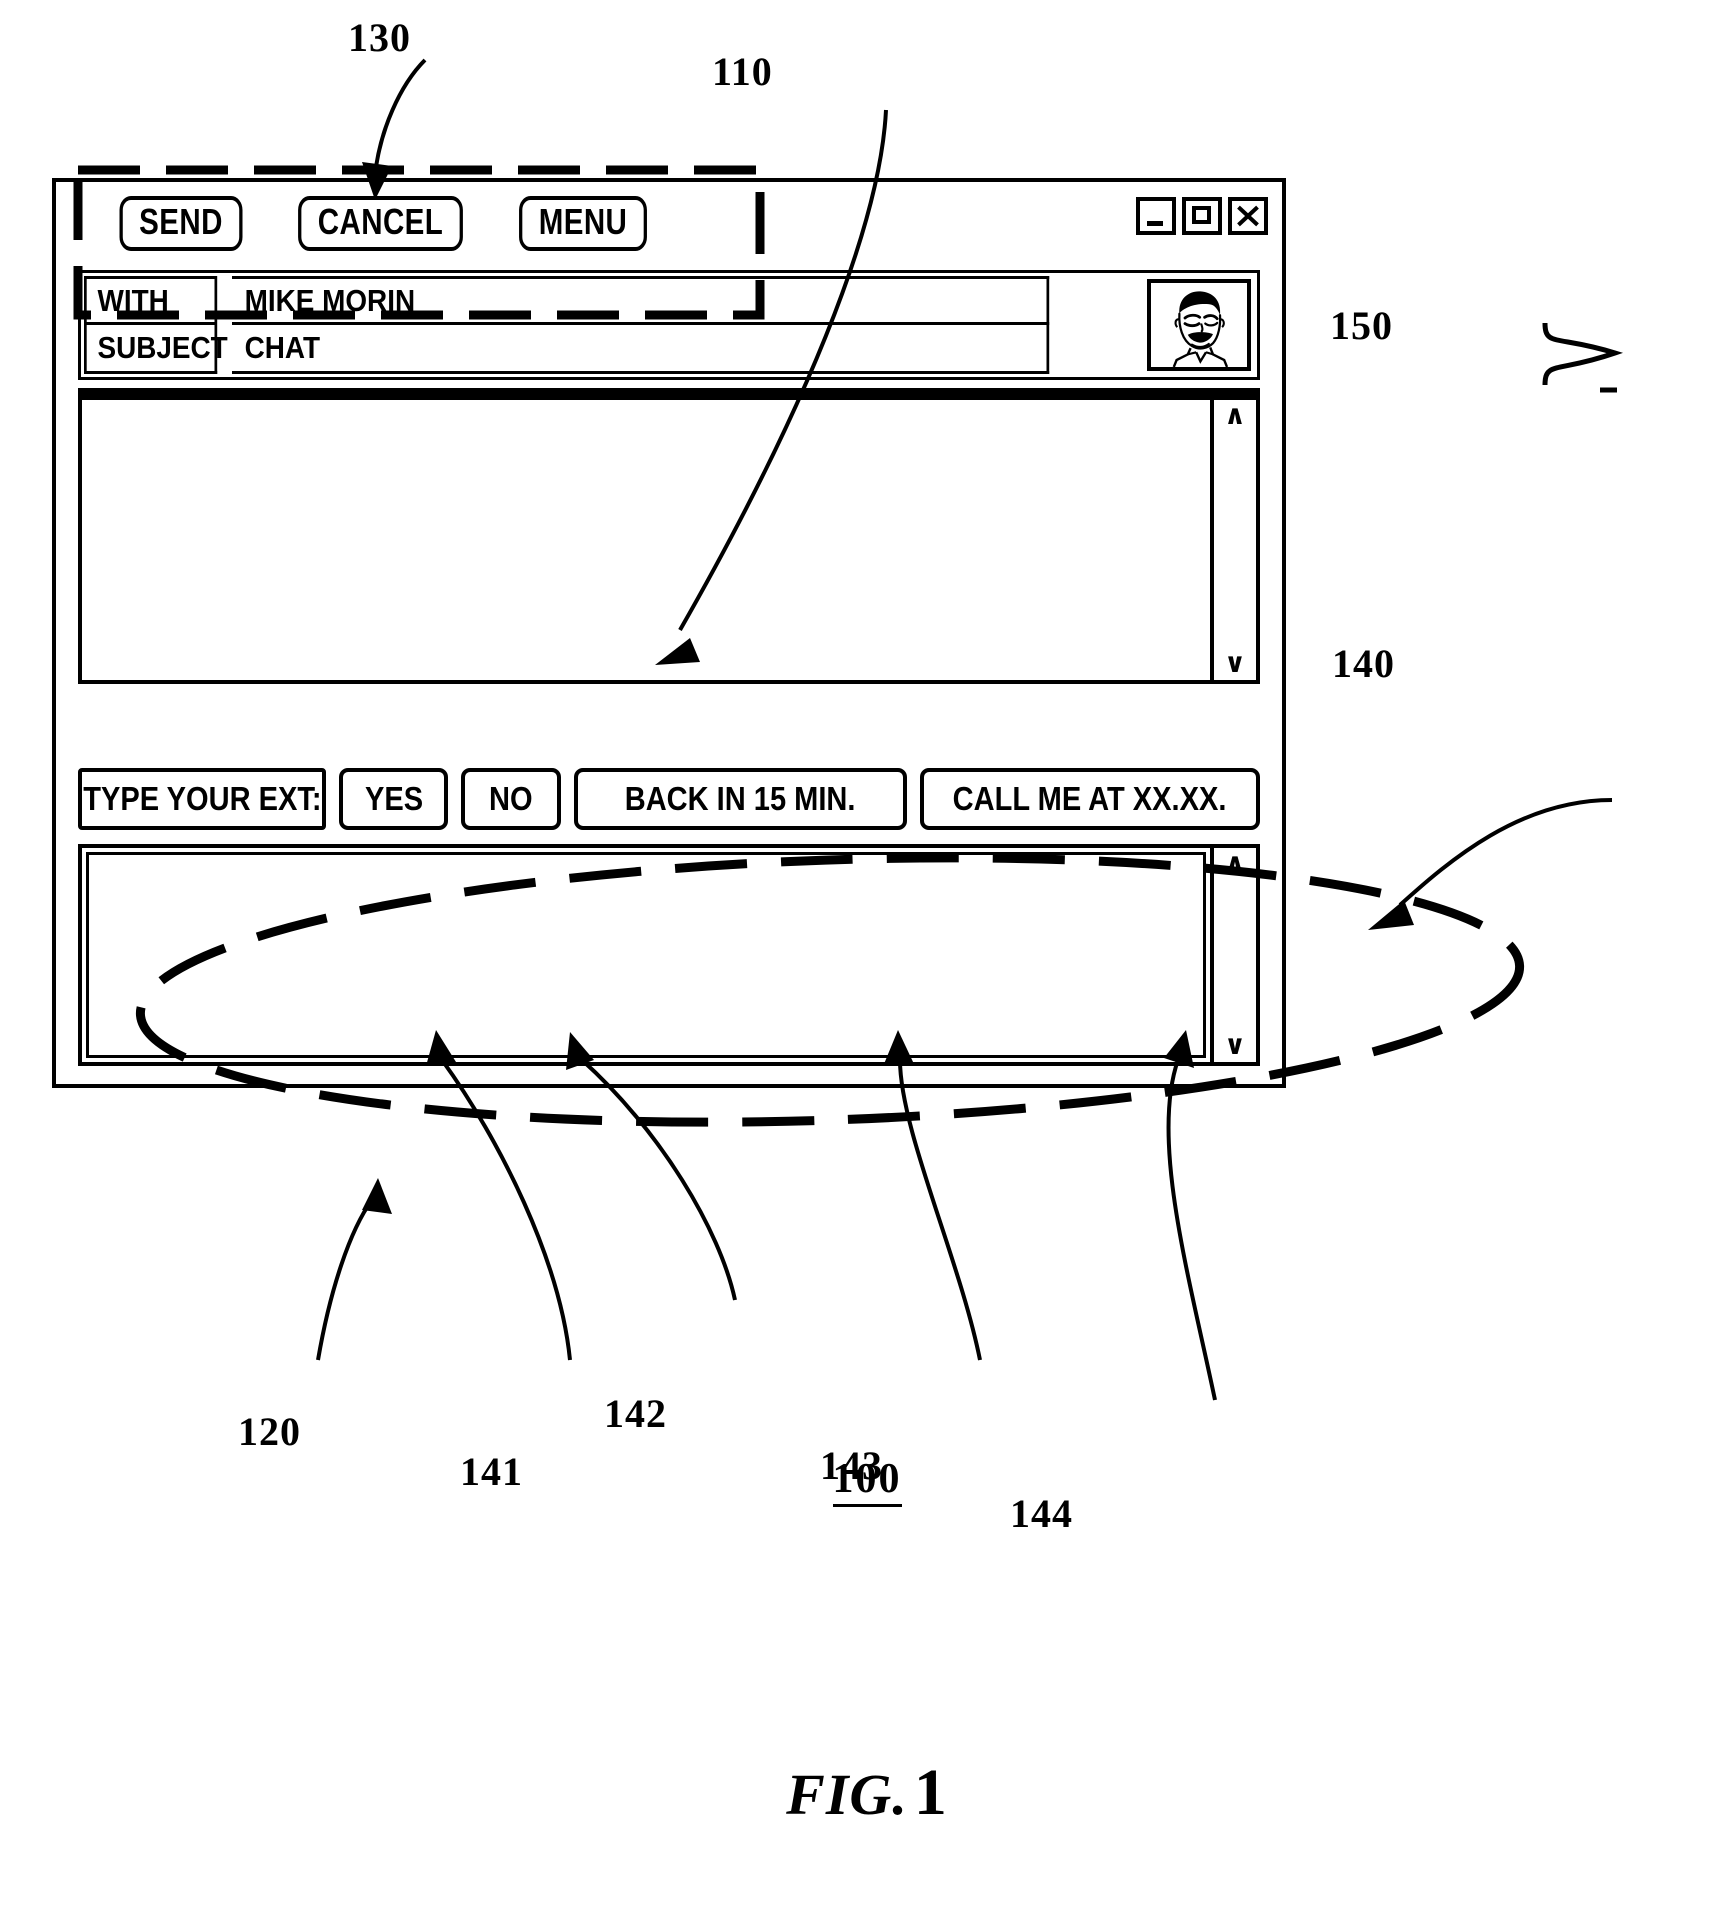  I want to click on contact-portrait-icon, so click(1199, 325).